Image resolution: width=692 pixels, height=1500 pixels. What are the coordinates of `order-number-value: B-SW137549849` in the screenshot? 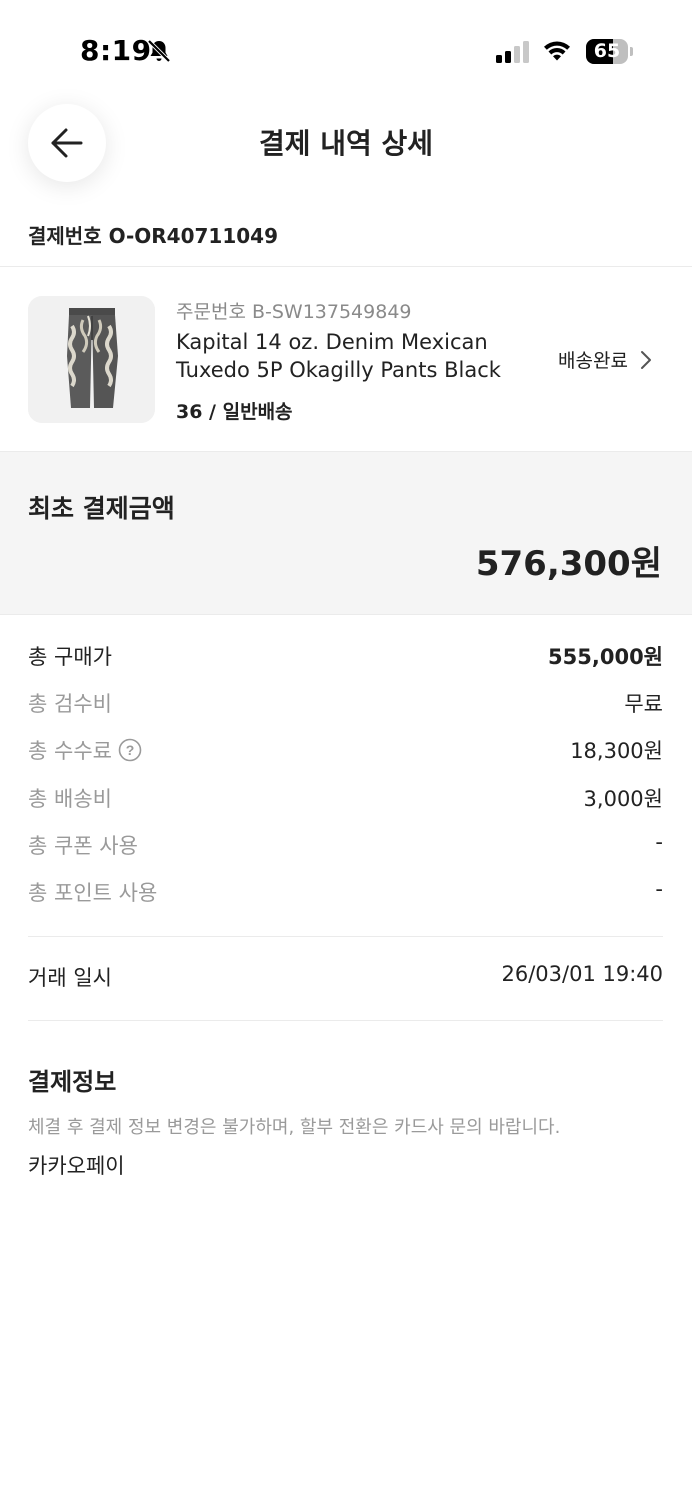 It's located at (331, 312).